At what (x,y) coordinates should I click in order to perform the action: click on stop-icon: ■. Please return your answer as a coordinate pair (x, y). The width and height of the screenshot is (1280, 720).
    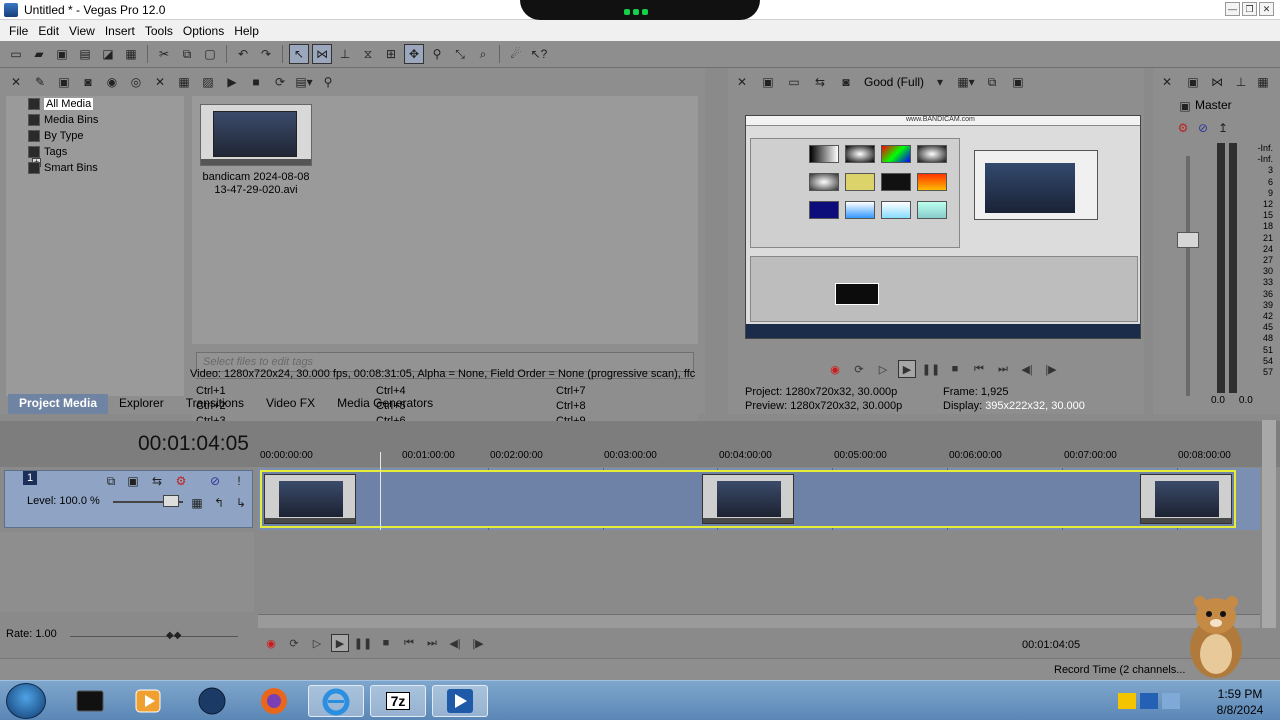
    Looking at the image, I should click on (955, 369).